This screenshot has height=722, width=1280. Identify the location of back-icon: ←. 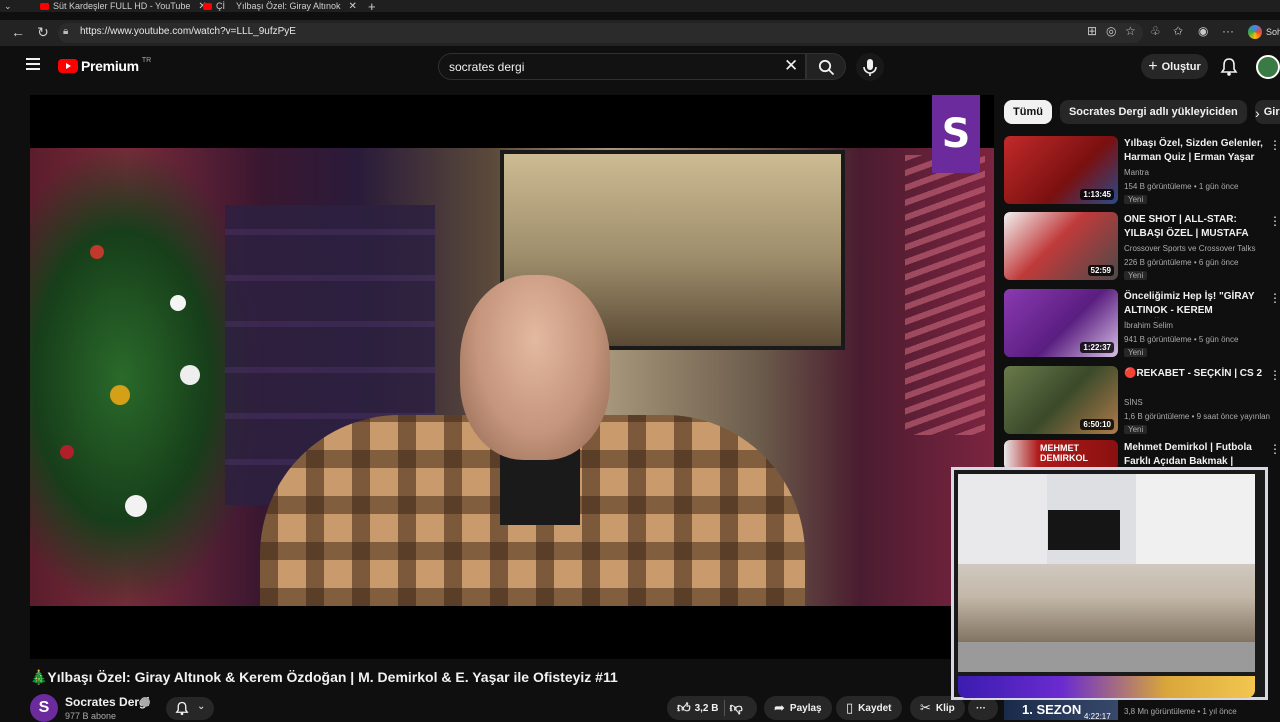
(18, 32).